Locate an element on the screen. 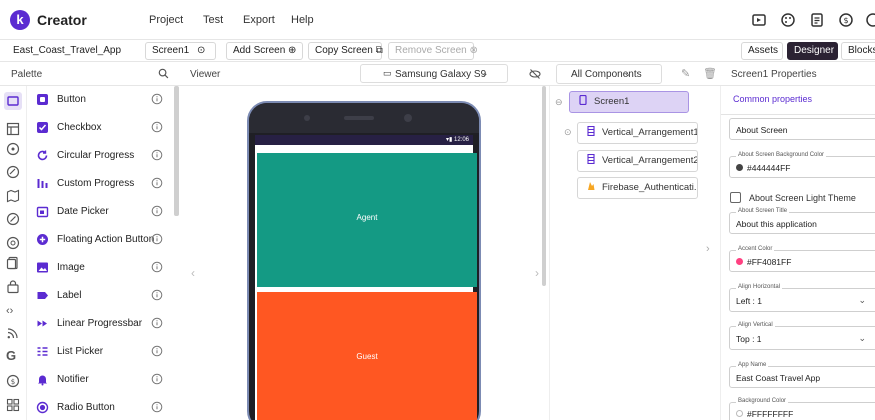 The width and height of the screenshot is (875, 420). list-picker-icon is located at coordinates (42, 351).